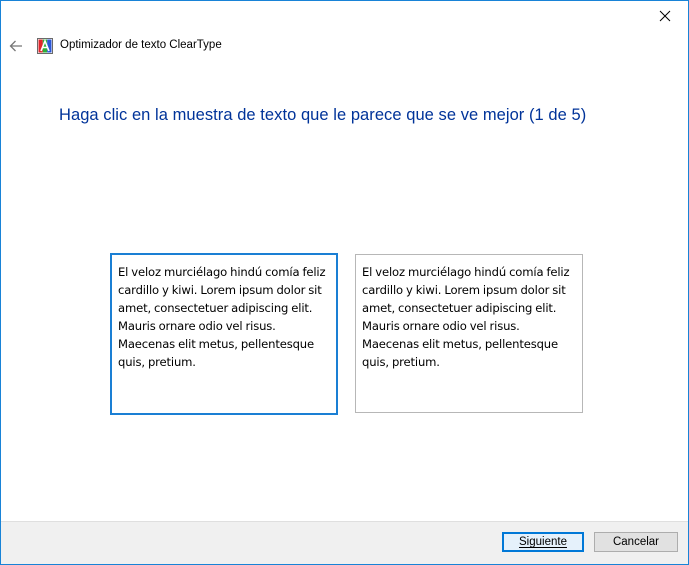  I want to click on cancel-button: Cancelar, so click(636, 542).